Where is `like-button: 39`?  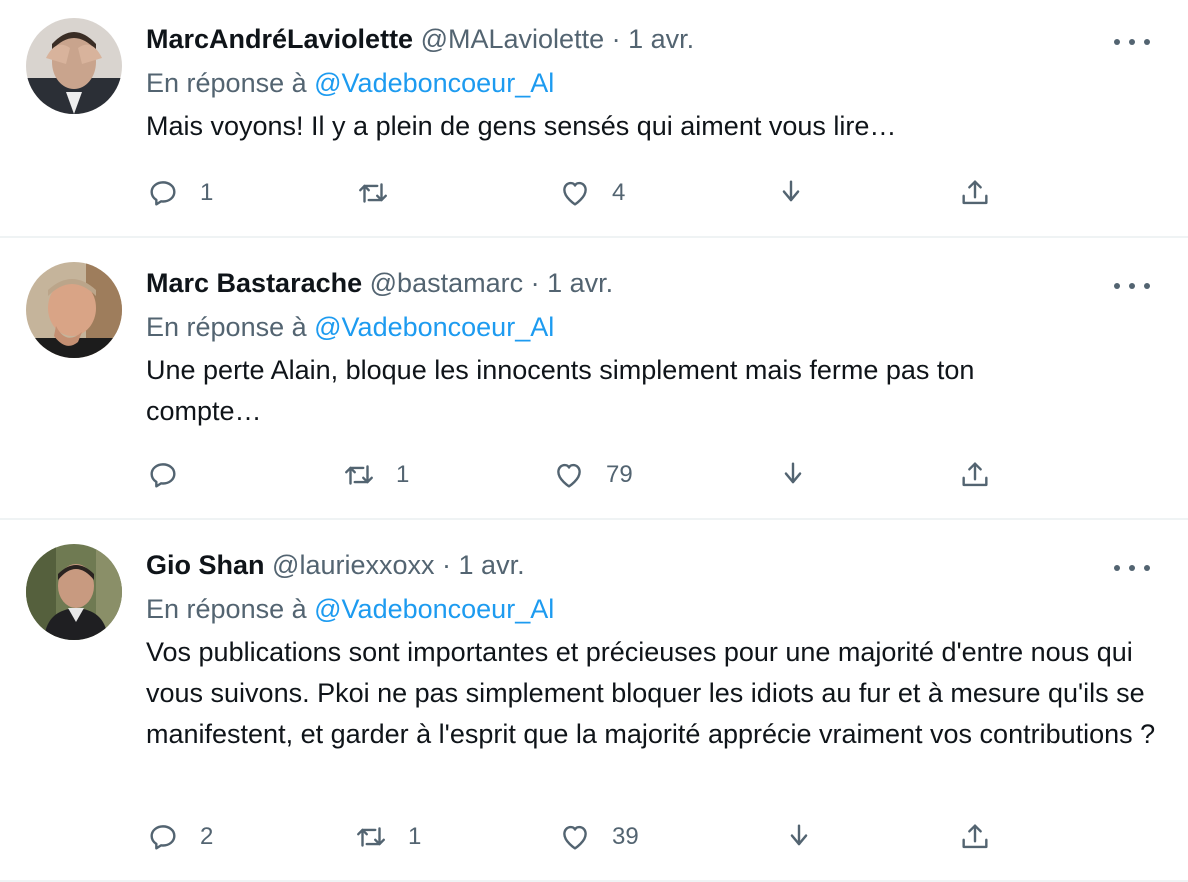 like-button: 39 is located at coordinates (598, 837).